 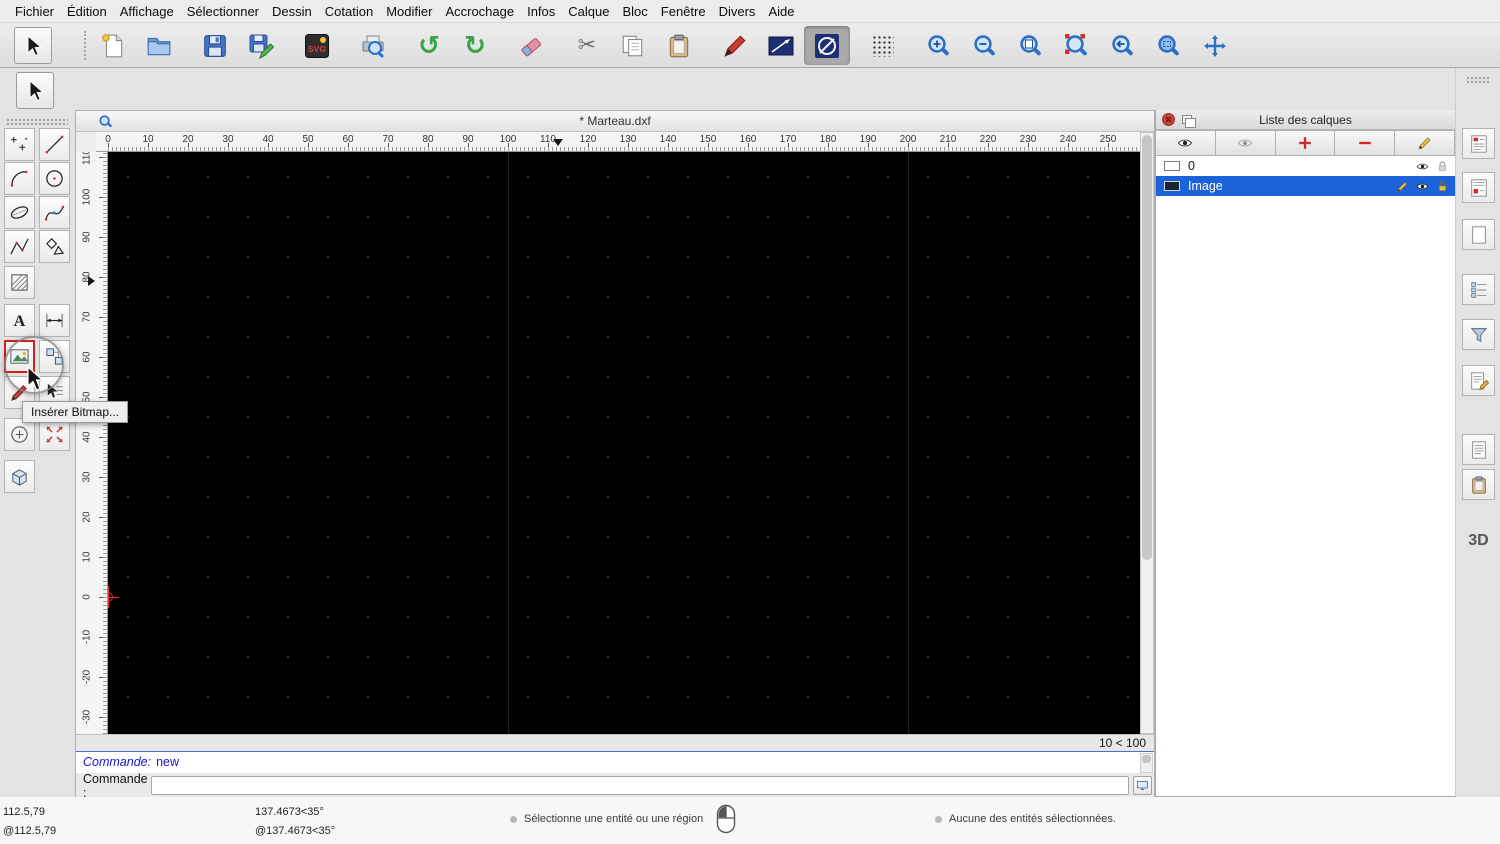 I want to click on draw-line-tool, so click(x=54, y=144).